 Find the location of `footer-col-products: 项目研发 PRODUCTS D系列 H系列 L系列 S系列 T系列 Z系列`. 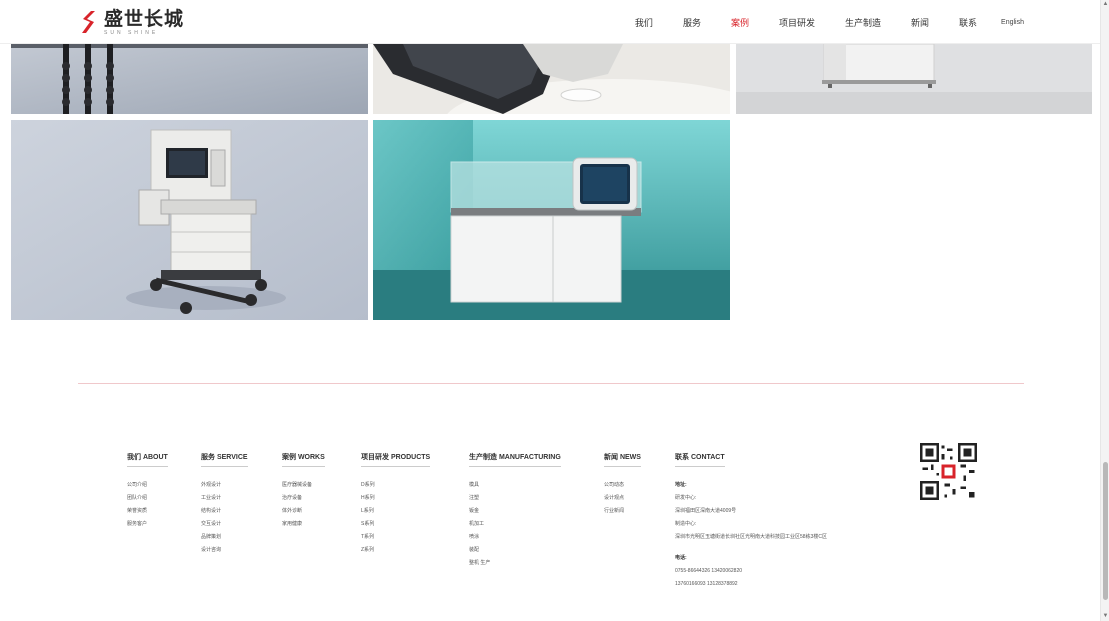

footer-col-products: 项目研发 PRODUCTS D系列 H系列 L系列 S系列 T系列 Z系列 is located at coordinates (396, 501).